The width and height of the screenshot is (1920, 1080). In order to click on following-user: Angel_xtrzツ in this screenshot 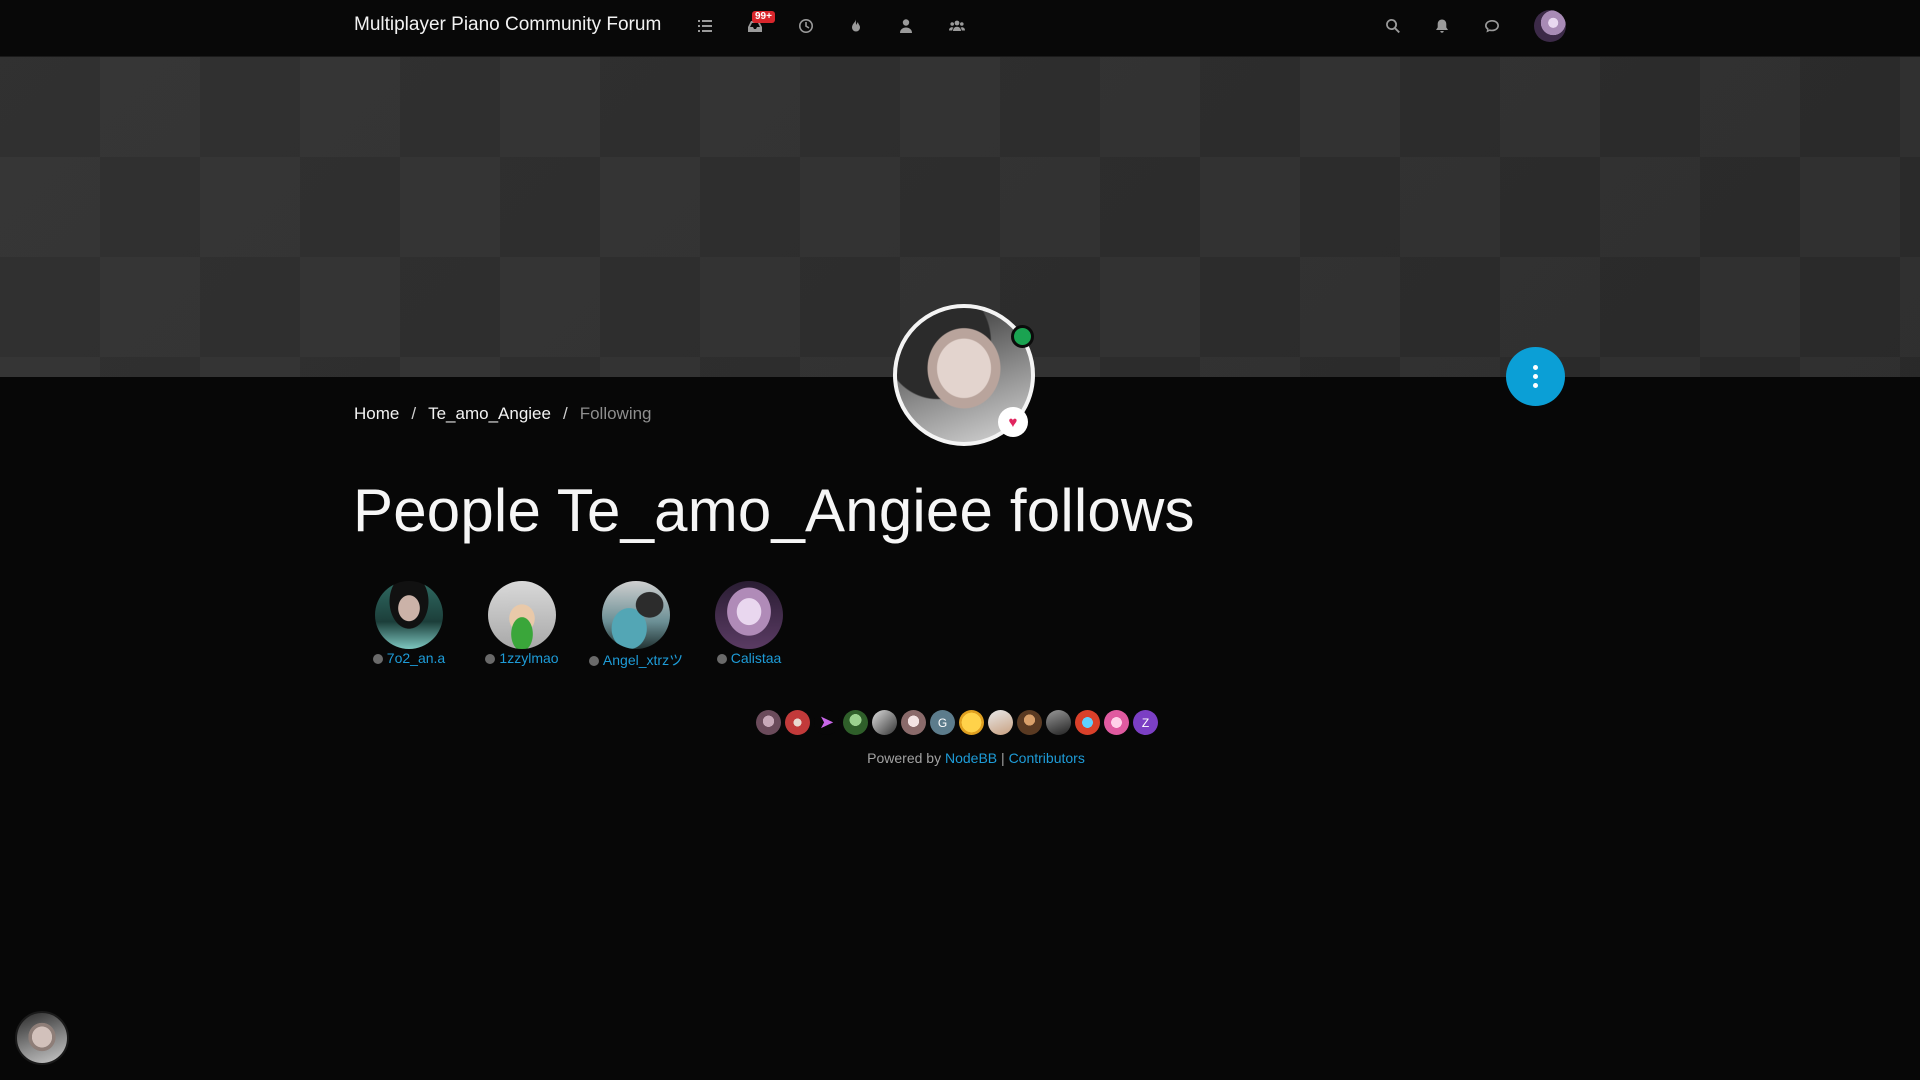, I will do `click(641, 623)`.